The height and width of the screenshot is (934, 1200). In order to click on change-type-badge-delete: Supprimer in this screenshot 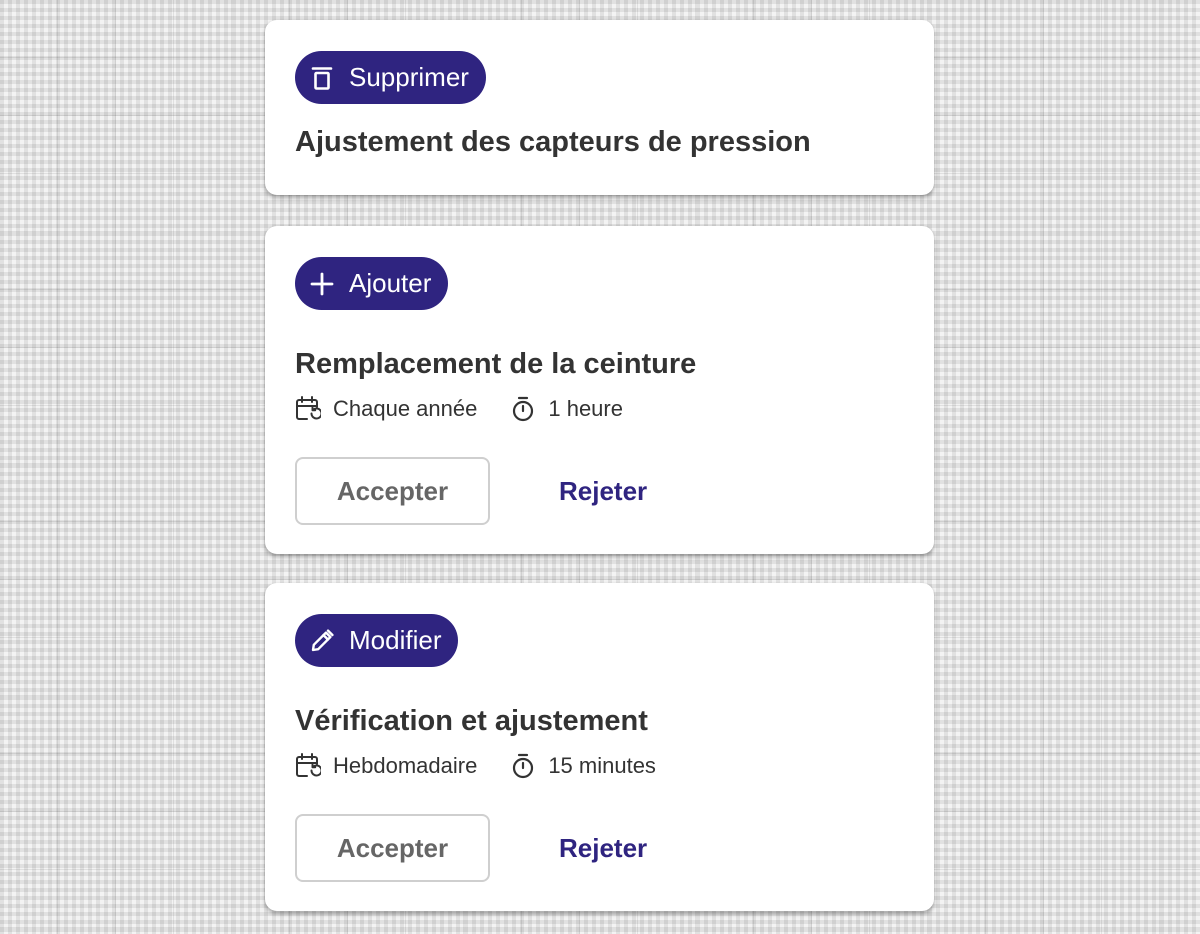, I will do `click(390, 77)`.